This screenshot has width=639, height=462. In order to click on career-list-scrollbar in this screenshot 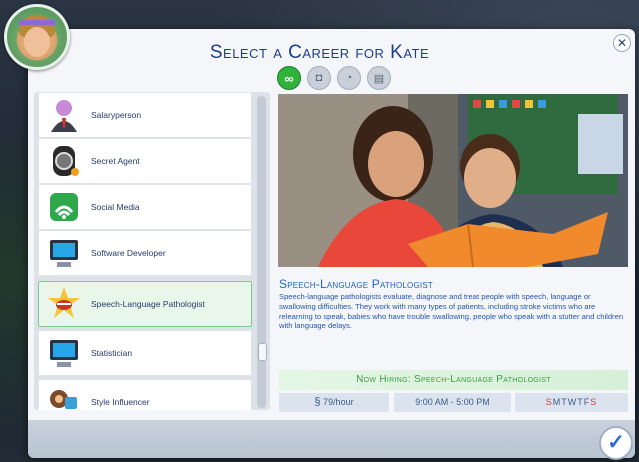, I will do `click(261, 252)`.